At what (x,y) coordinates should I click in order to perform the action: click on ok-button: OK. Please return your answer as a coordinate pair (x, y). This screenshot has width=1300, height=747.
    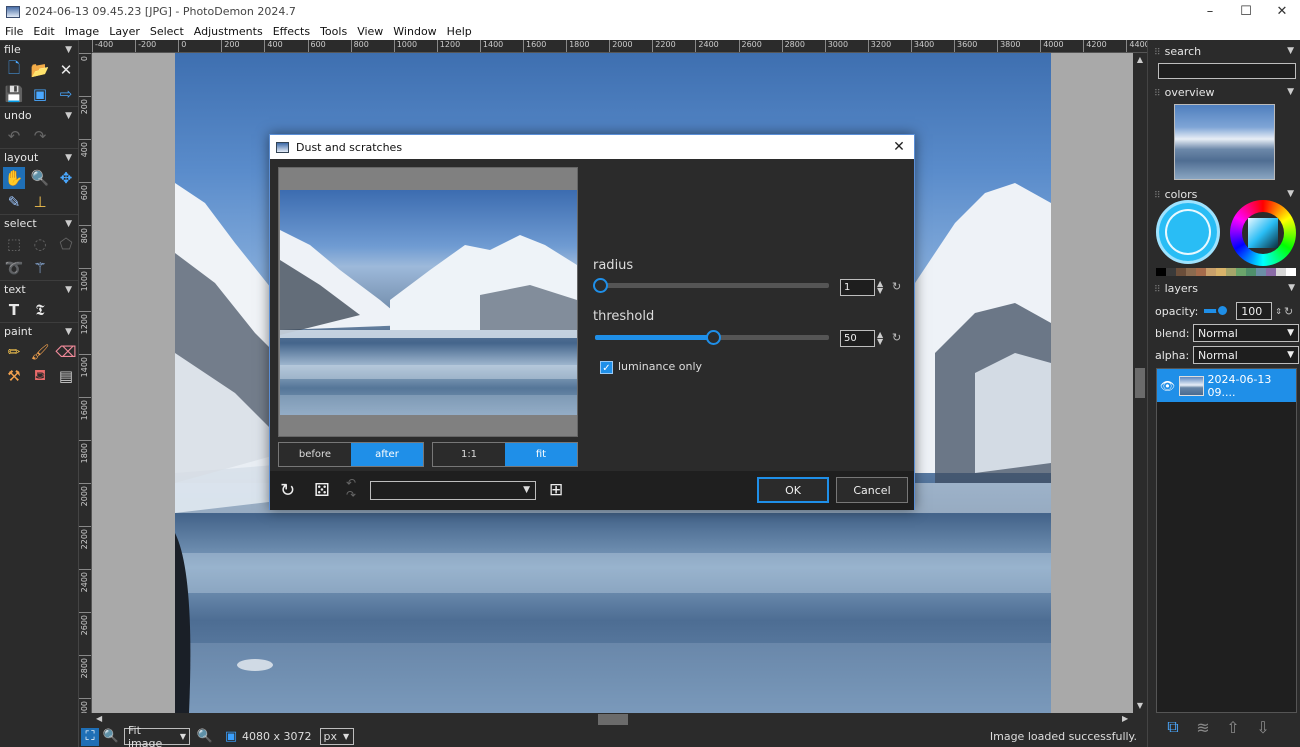
    Looking at the image, I should click on (793, 490).